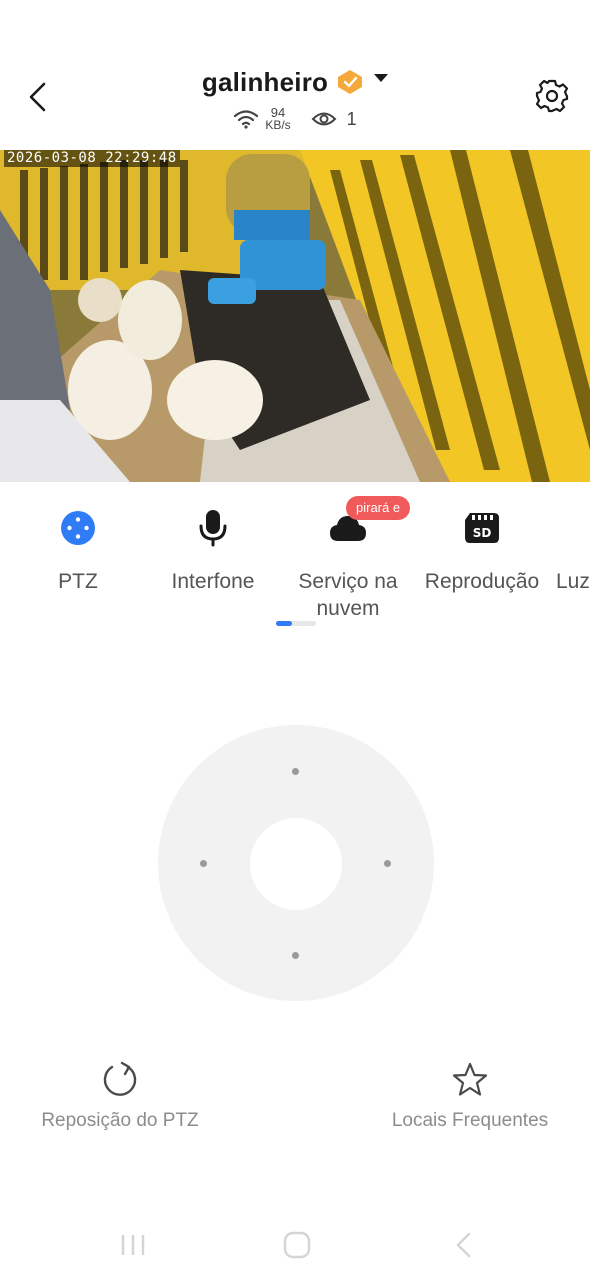  I want to click on device-title-bar: galinheiro, so click(295, 82).